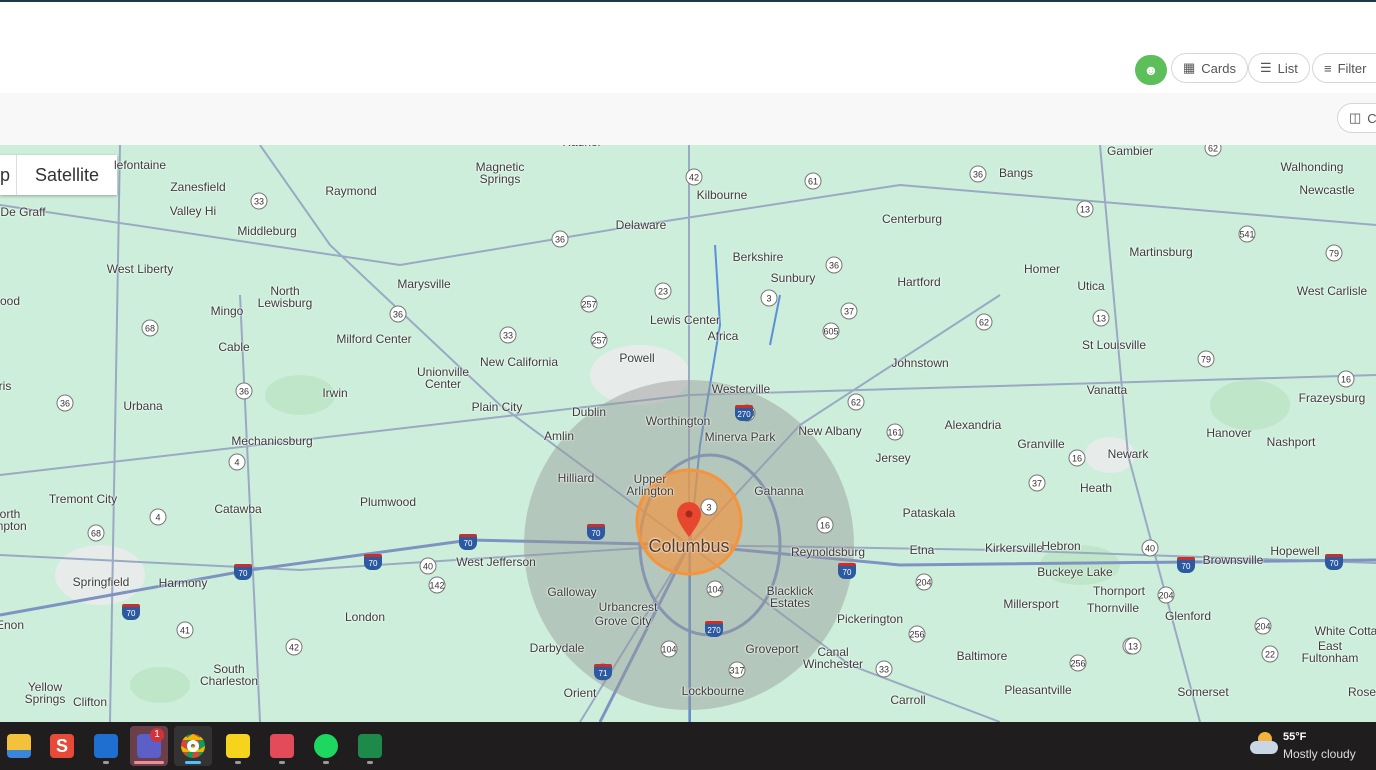  I want to click on spotify-button, so click(326, 746).